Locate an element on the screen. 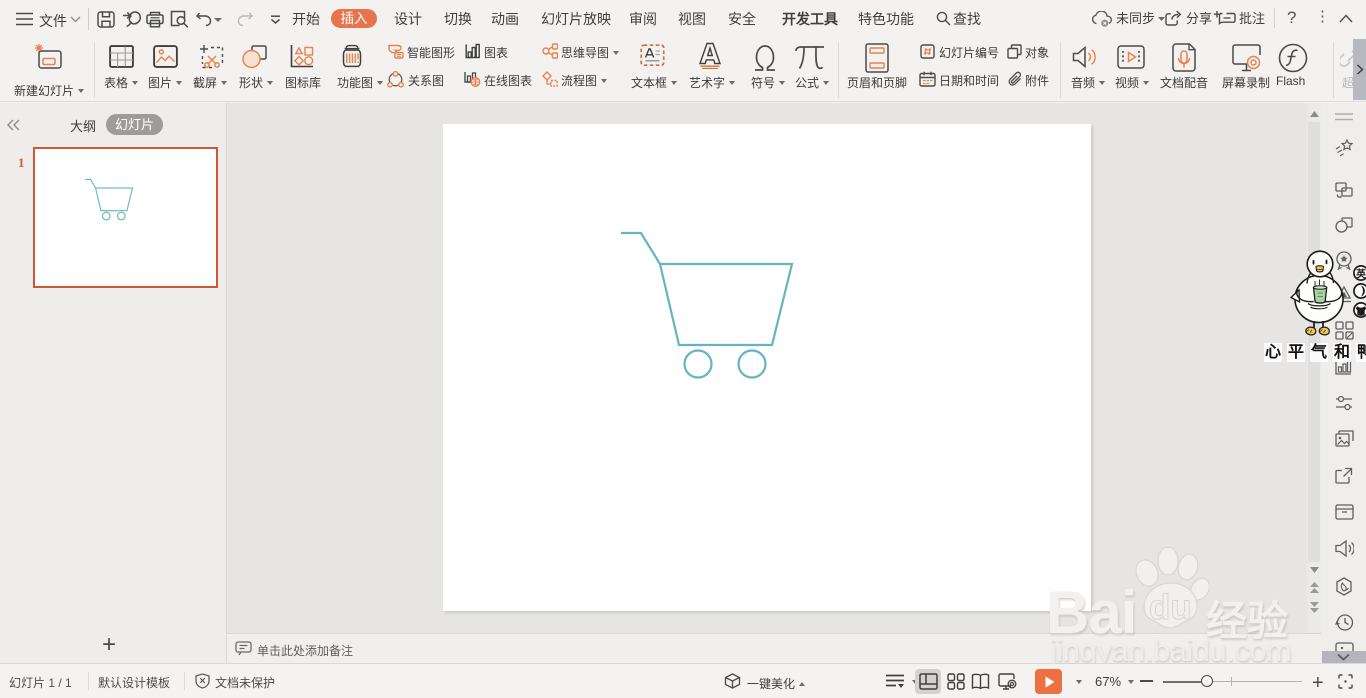 The width and height of the screenshot is (1366, 698). svg-text: 英 is located at coordinates (1360, 274).